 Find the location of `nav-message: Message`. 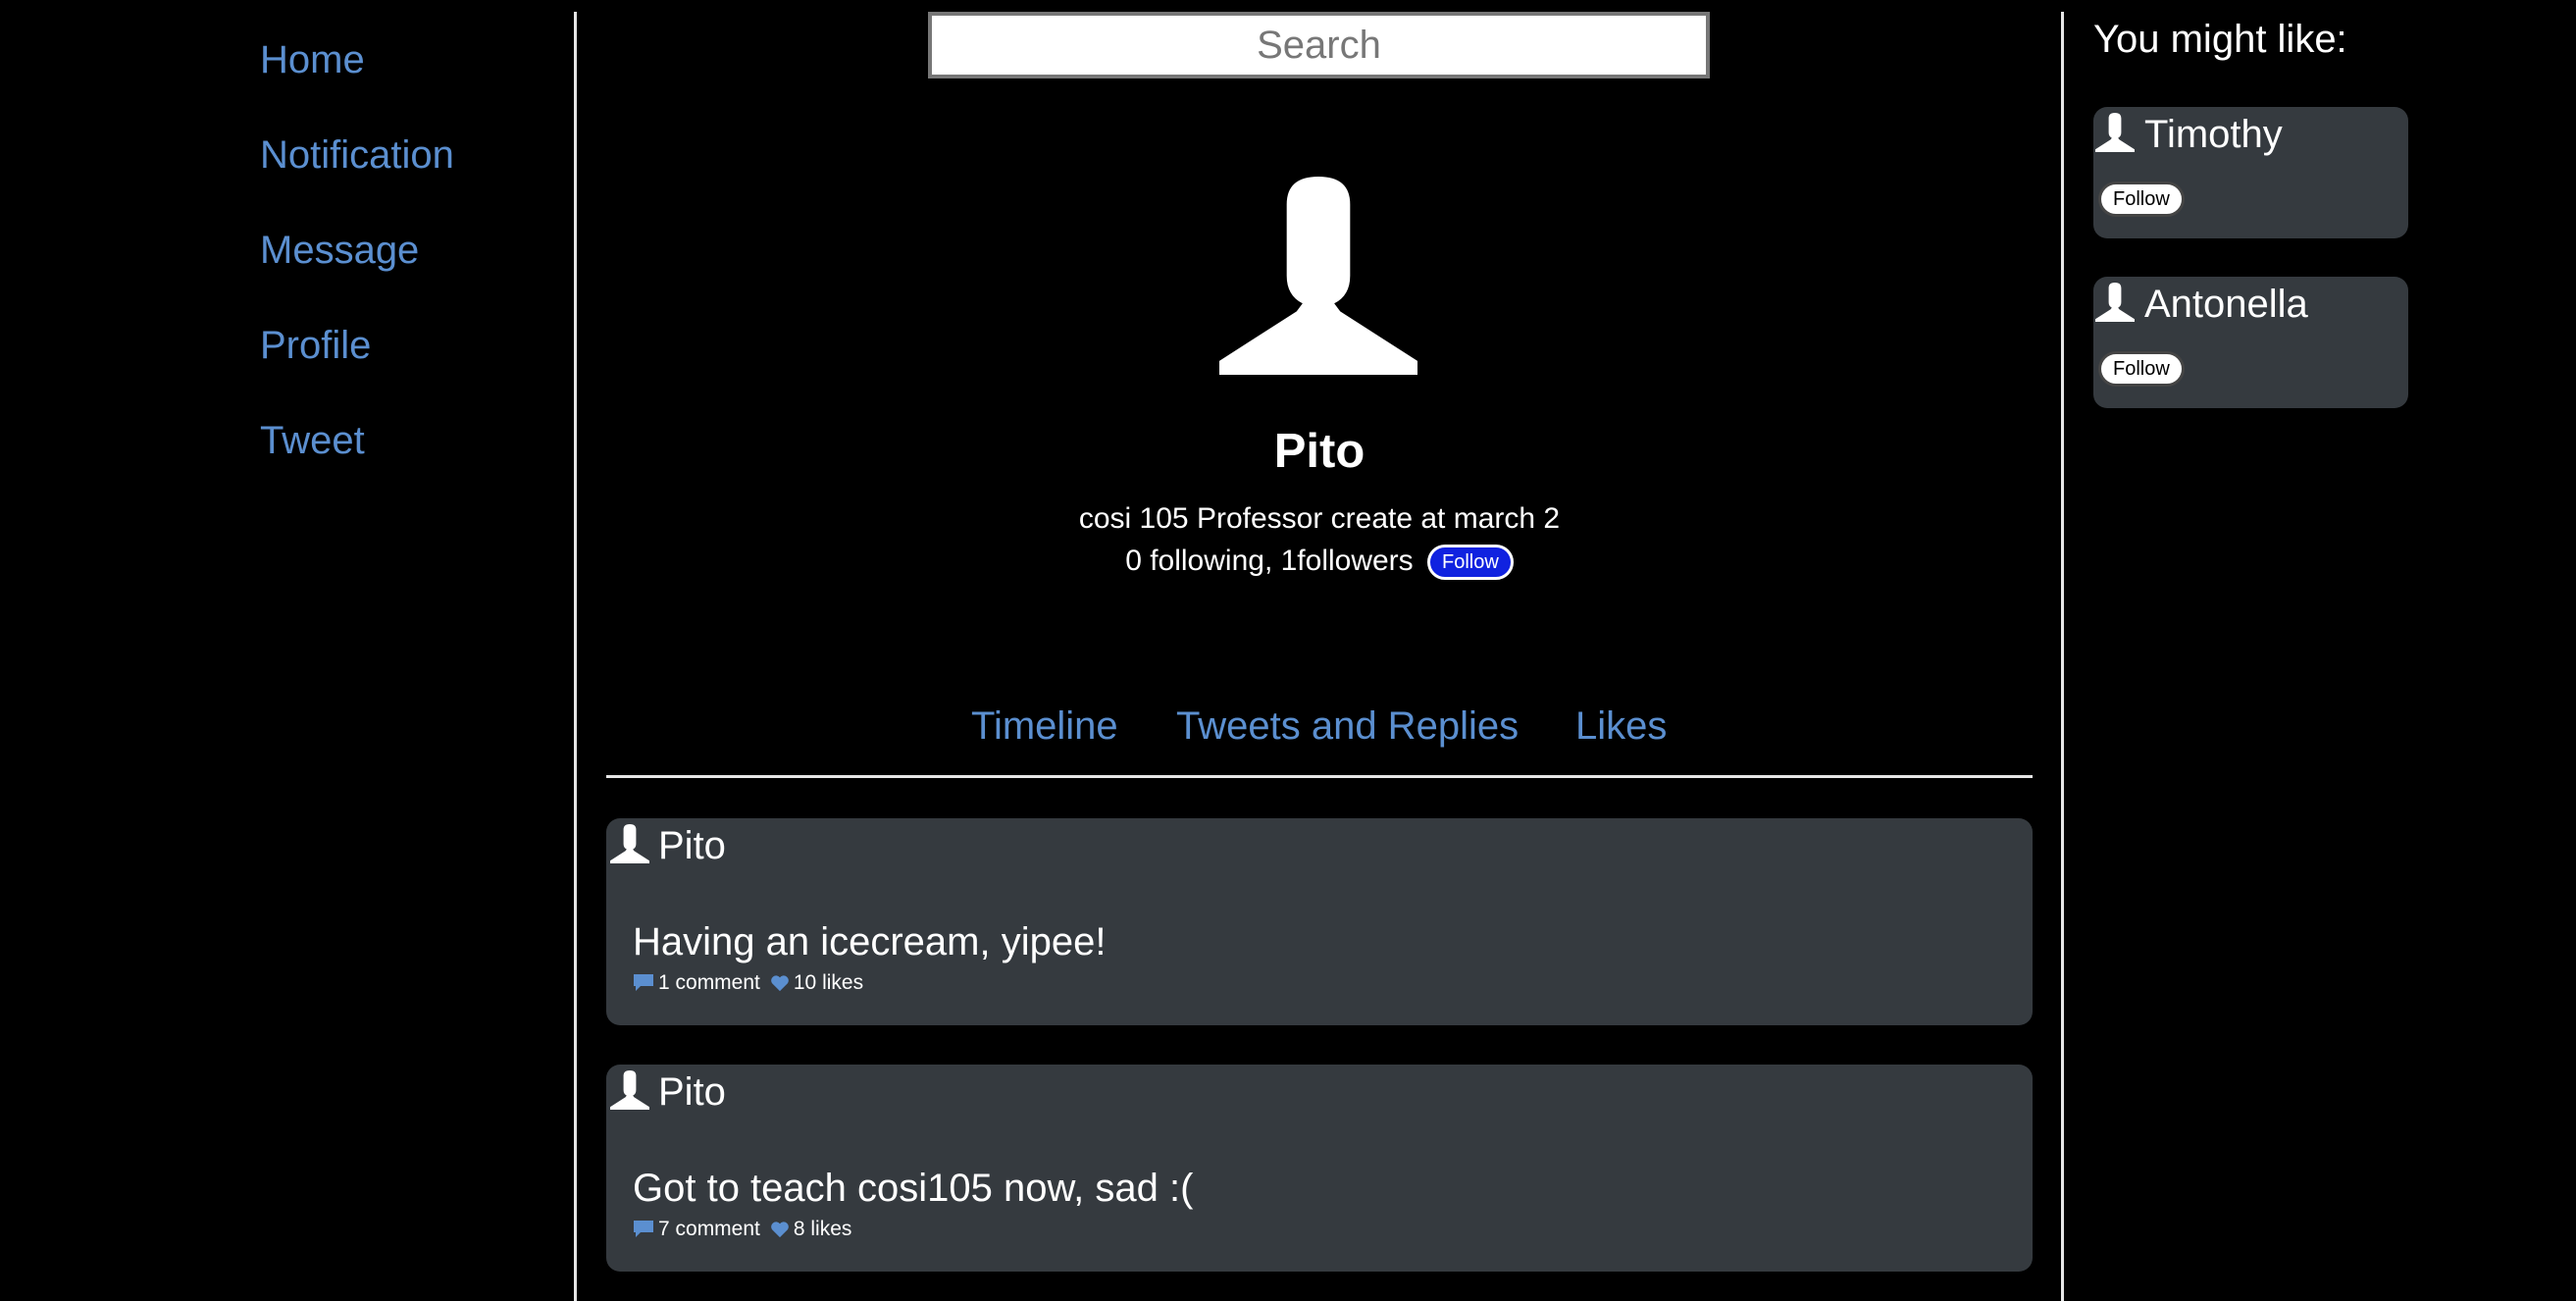

nav-message: Message is located at coordinates (339, 250).